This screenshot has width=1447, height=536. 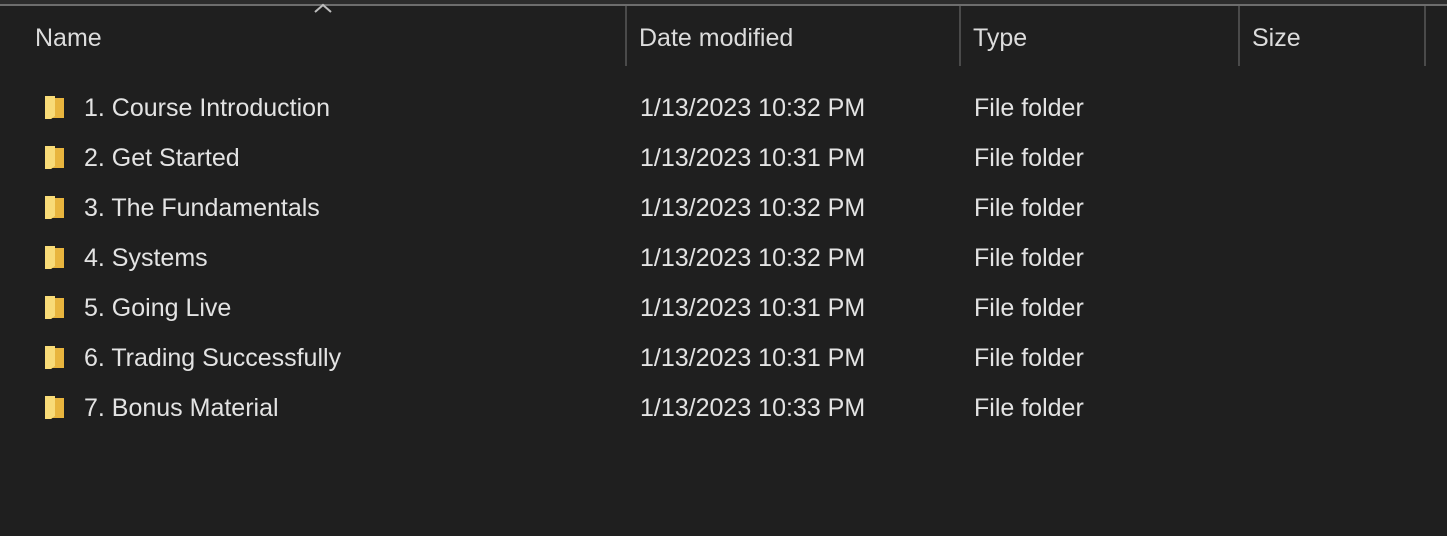 What do you see at coordinates (1100, 36) in the screenshot?
I see `column-header-type: Type` at bounding box center [1100, 36].